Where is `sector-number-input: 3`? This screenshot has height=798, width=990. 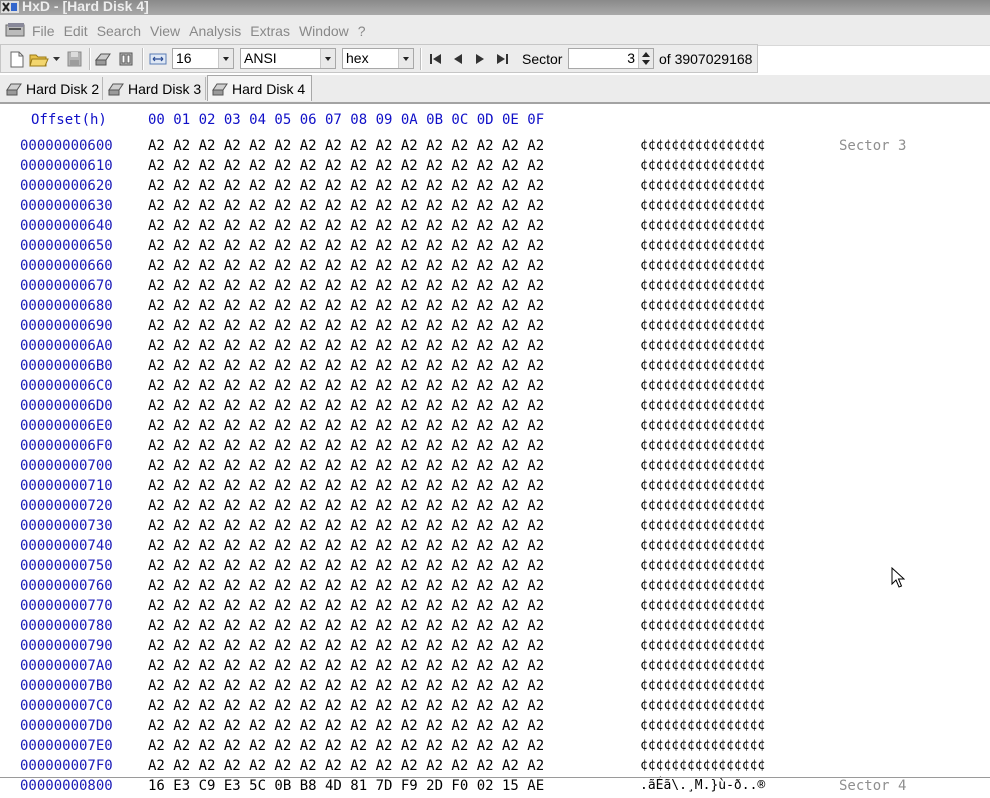 sector-number-input: 3 is located at coordinates (611, 58).